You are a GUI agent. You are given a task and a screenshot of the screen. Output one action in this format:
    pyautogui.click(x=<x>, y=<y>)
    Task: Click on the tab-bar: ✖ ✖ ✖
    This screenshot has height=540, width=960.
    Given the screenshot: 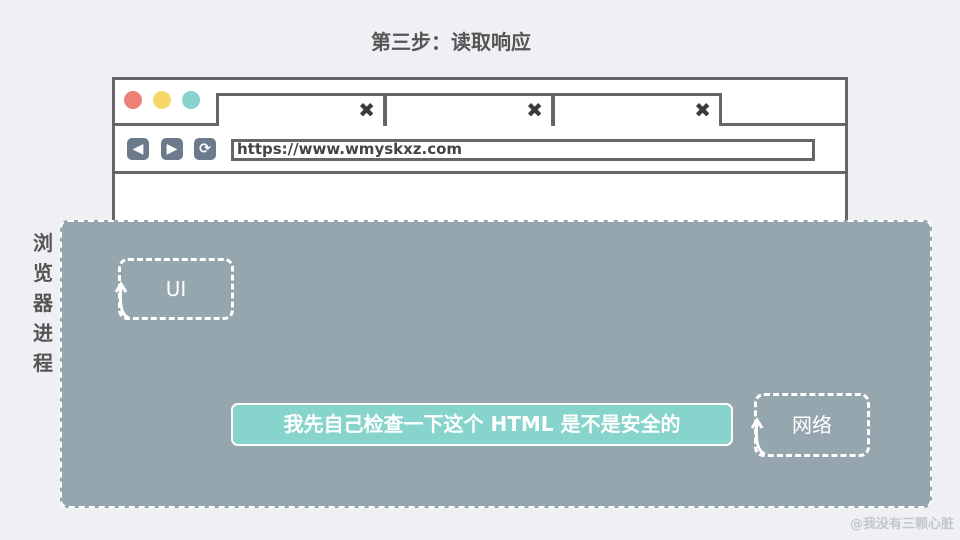 What is the action you would take?
    pyautogui.click(x=480, y=103)
    